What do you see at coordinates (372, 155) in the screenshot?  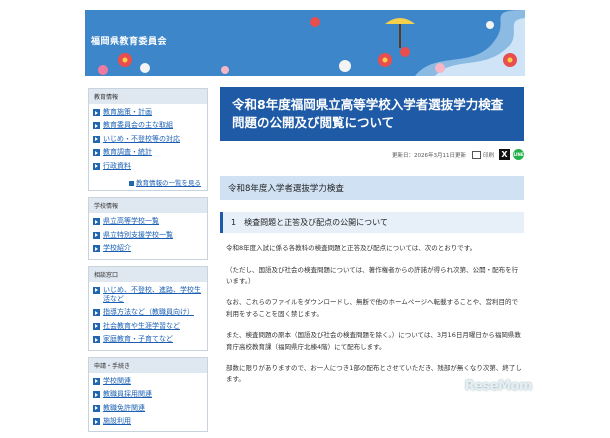 I see `meta-row: 更新日：2026年3月11日更新 印刷 X LINE` at bounding box center [372, 155].